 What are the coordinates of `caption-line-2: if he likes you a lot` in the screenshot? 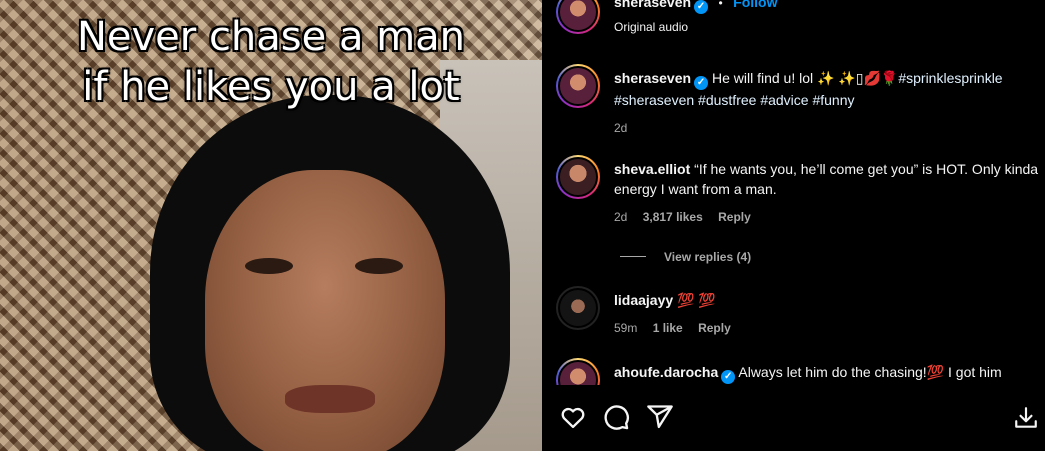 It's located at (271, 87).